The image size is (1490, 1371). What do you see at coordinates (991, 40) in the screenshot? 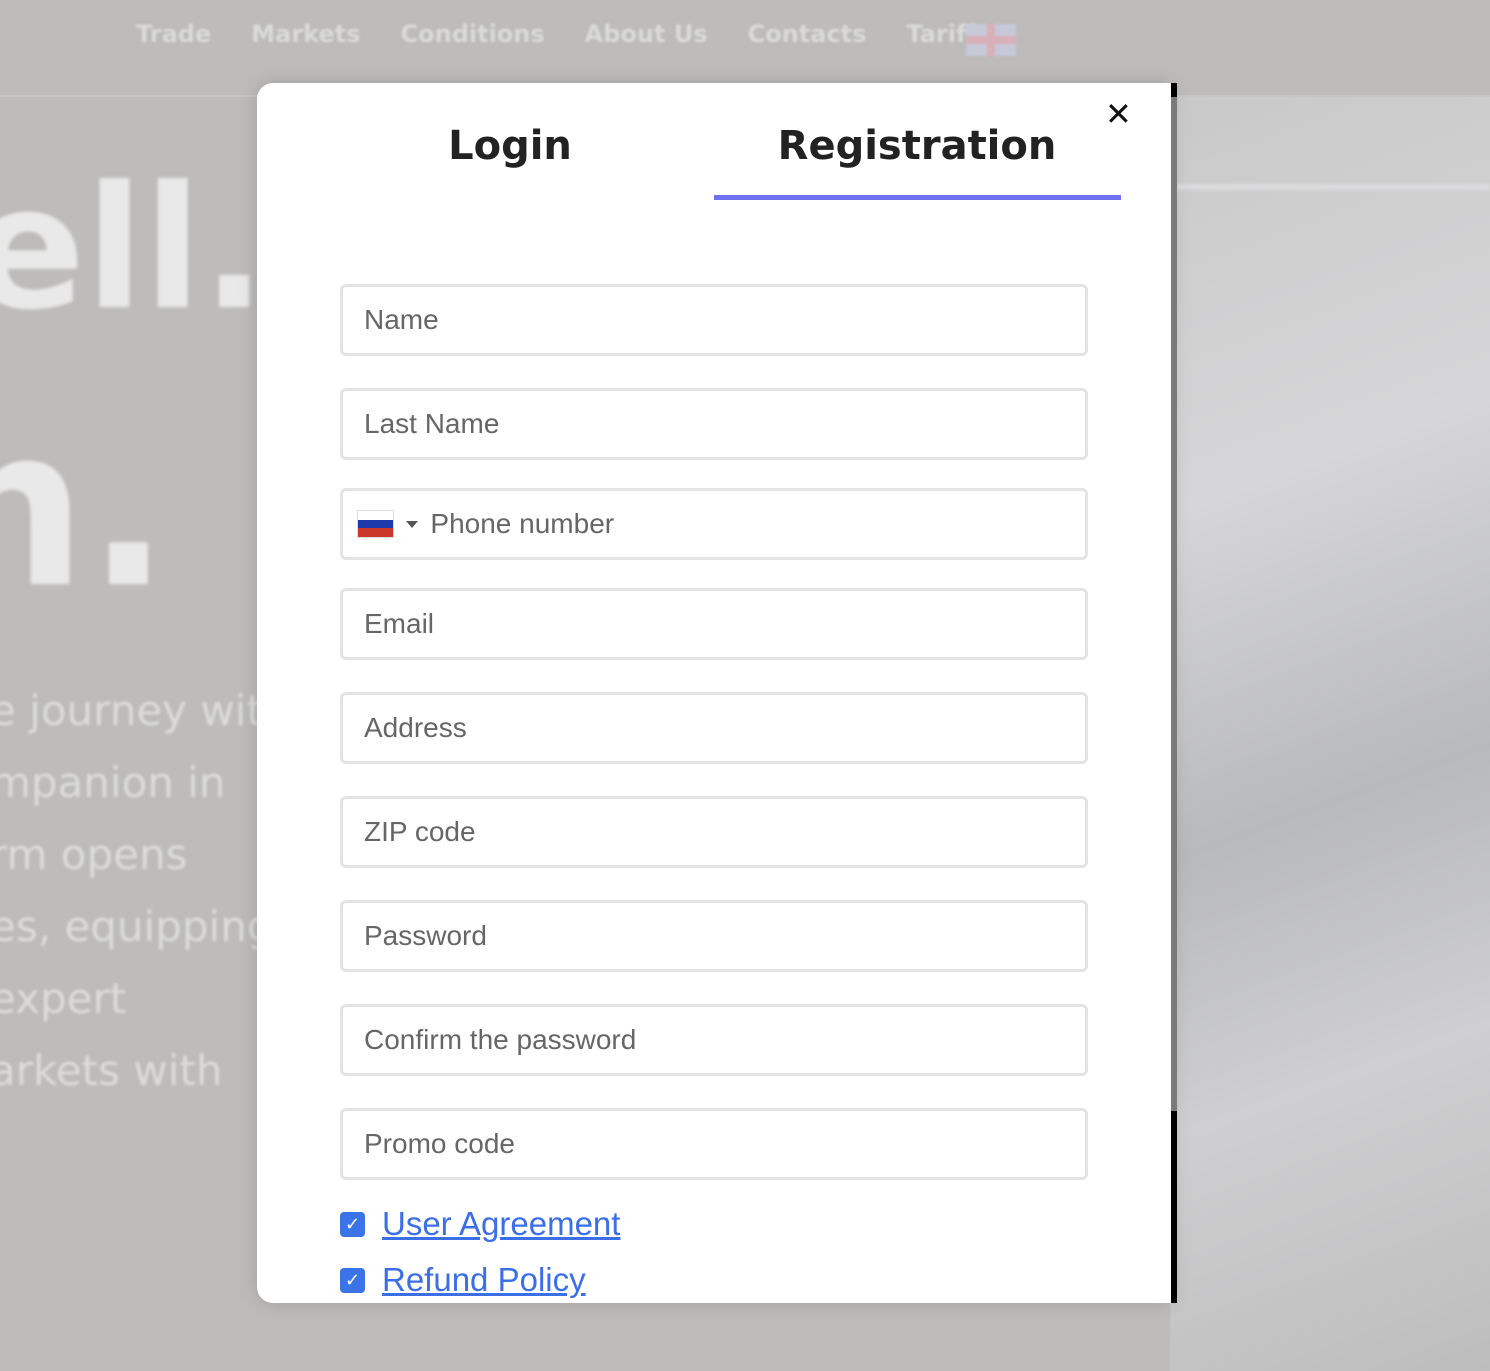
I see `uk-flag-icon` at bounding box center [991, 40].